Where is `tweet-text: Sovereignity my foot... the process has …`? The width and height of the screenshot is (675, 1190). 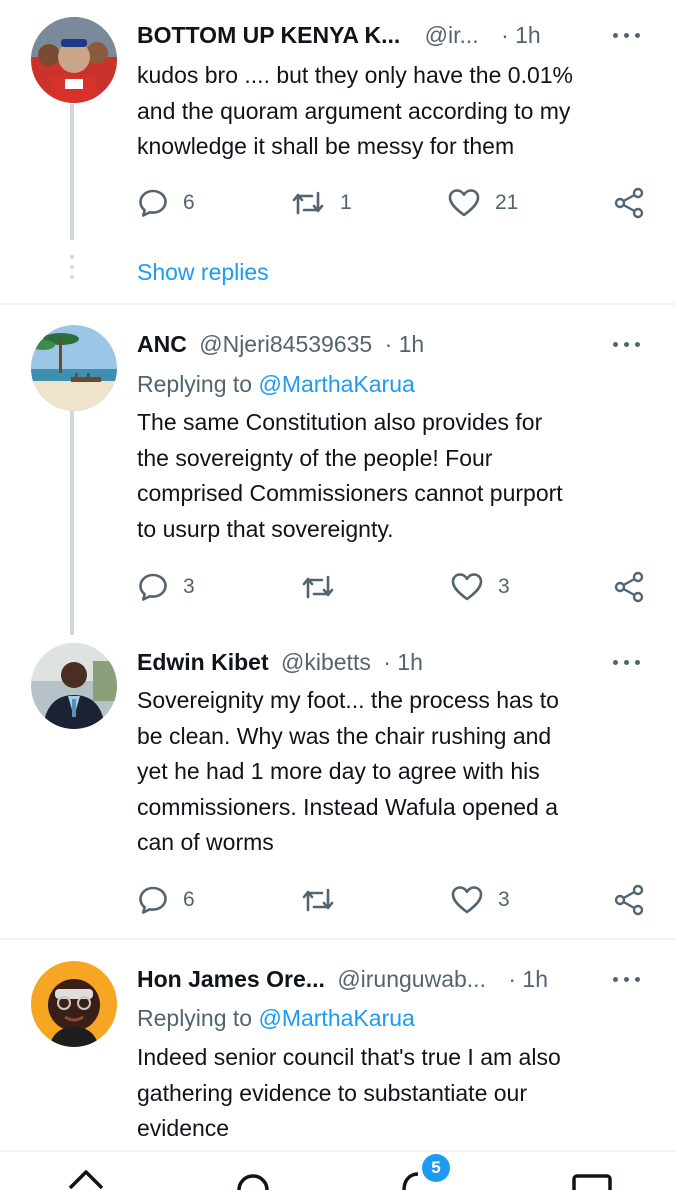 tweet-text: Sovereignity my foot... the process has … is located at coordinates (348, 771).